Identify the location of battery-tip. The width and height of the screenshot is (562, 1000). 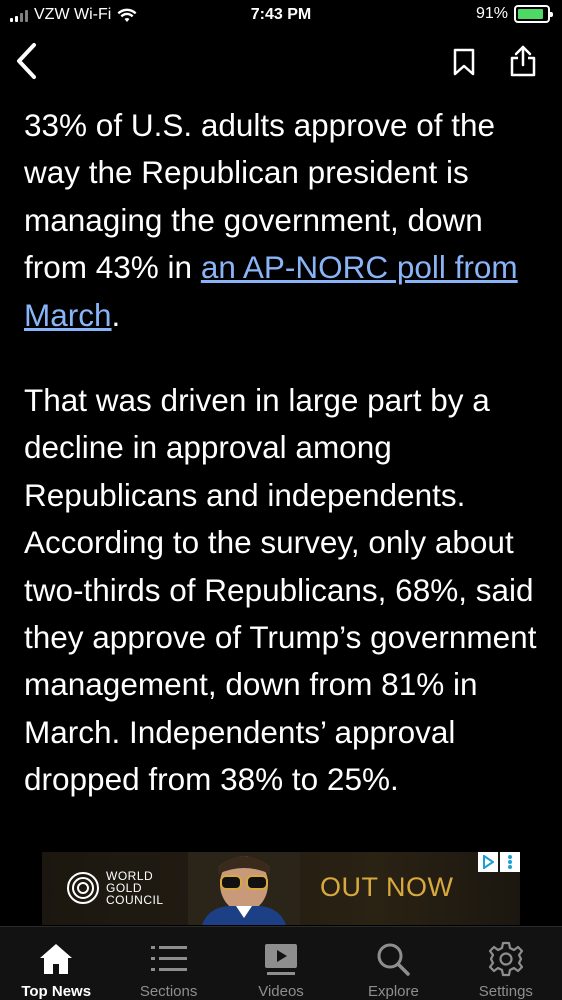
(551, 14).